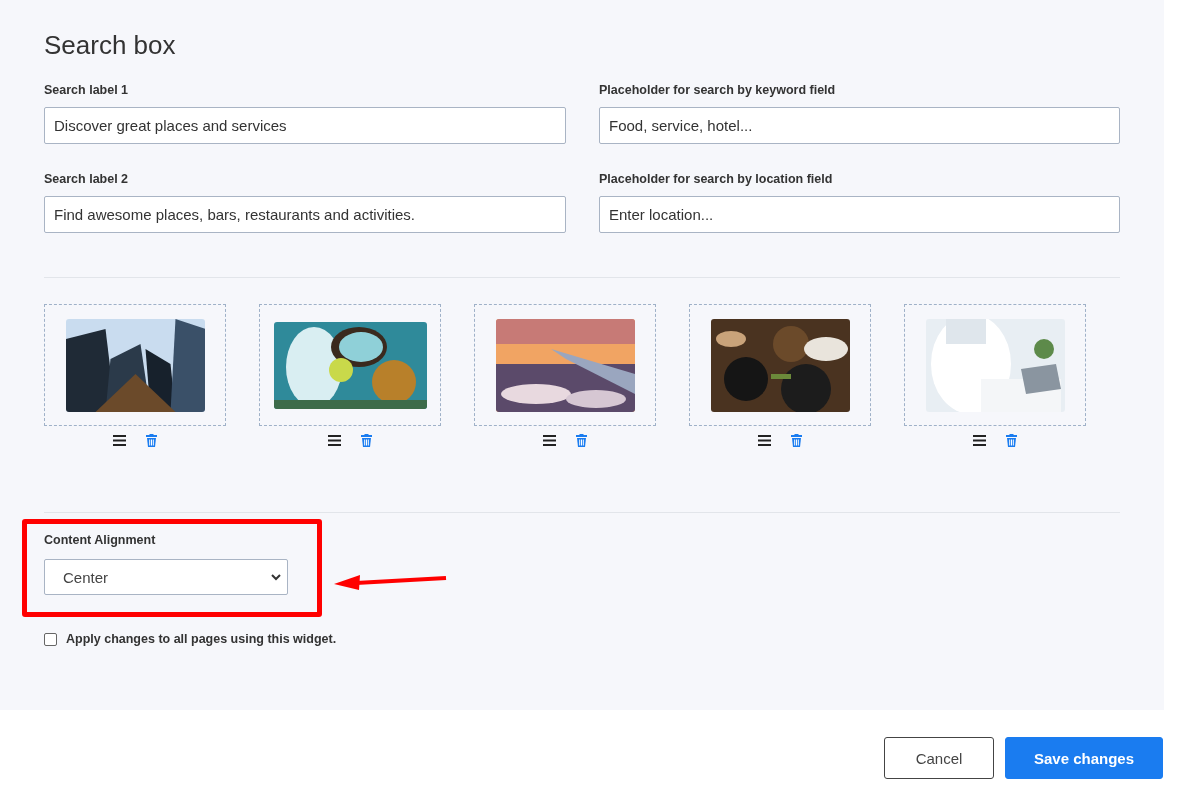  Describe the element at coordinates (166, 577) in the screenshot. I see `alignment-dropdown: Center` at that location.